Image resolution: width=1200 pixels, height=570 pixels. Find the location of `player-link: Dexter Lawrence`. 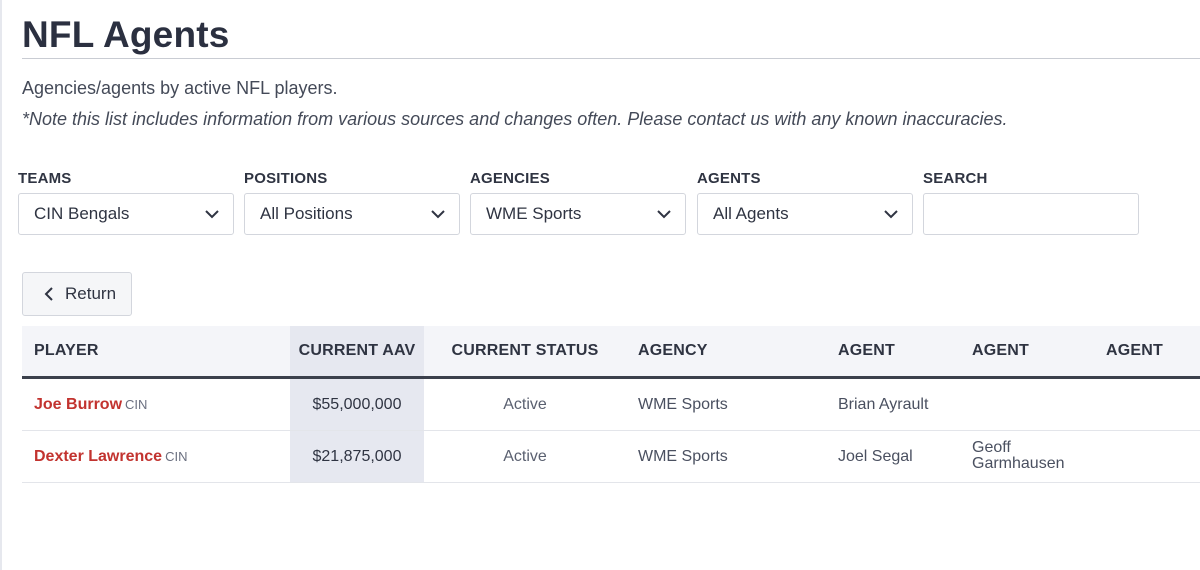

player-link: Dexter Lawrence is located at coordinates (98, 456).